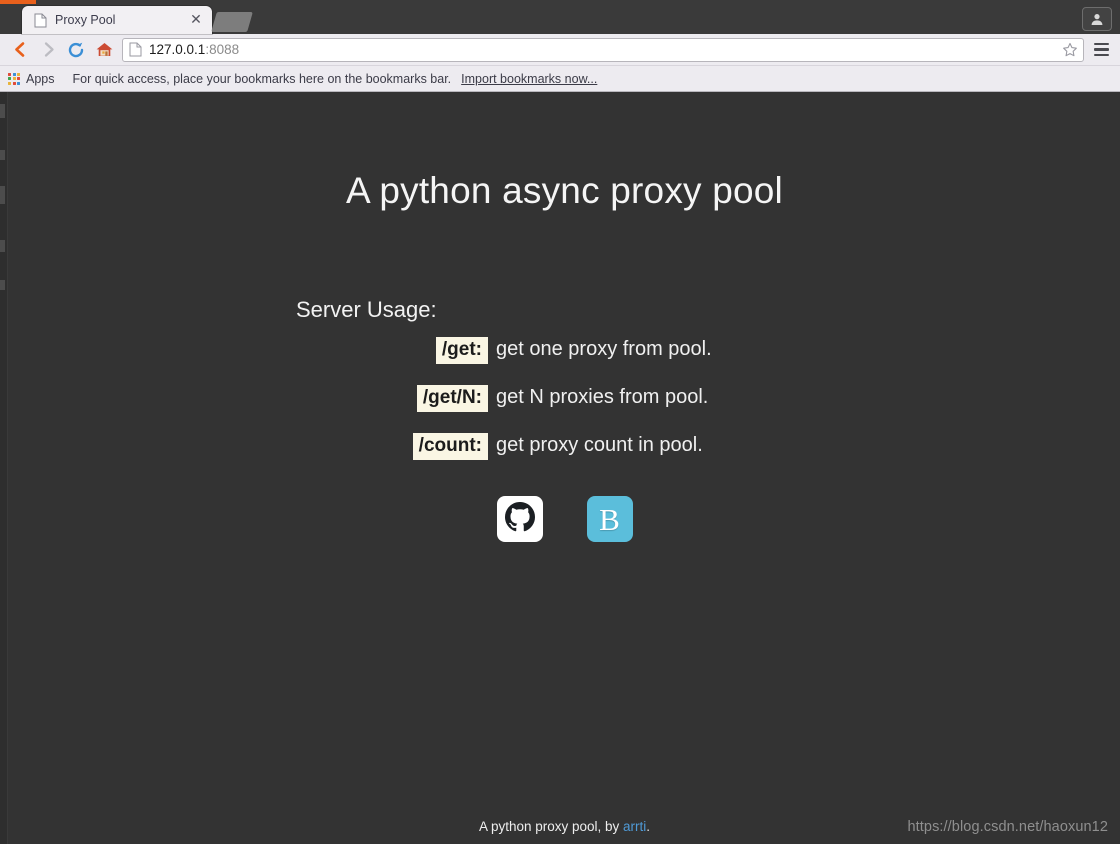 The image size is (1120, 844). Describe the element at coordinates (117, 20) in the screenshot. I see `tab-proxy-pool: Proxy Pool ✕` at that location.